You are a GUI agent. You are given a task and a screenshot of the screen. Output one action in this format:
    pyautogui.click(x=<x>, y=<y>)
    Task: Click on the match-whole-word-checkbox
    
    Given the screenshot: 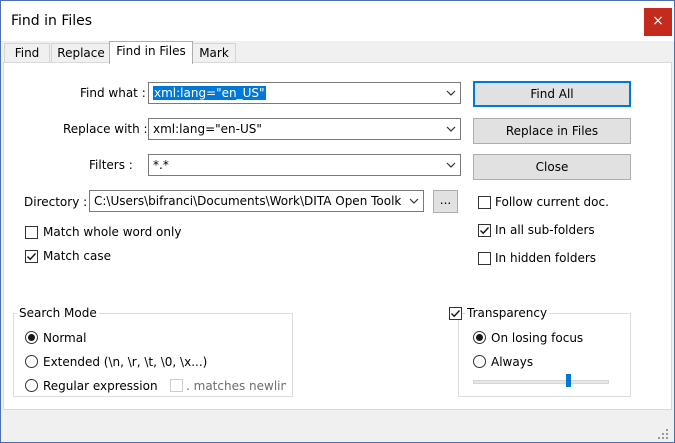 What is the action you would take?
    pyautogui.click(x=31, y=232)
    